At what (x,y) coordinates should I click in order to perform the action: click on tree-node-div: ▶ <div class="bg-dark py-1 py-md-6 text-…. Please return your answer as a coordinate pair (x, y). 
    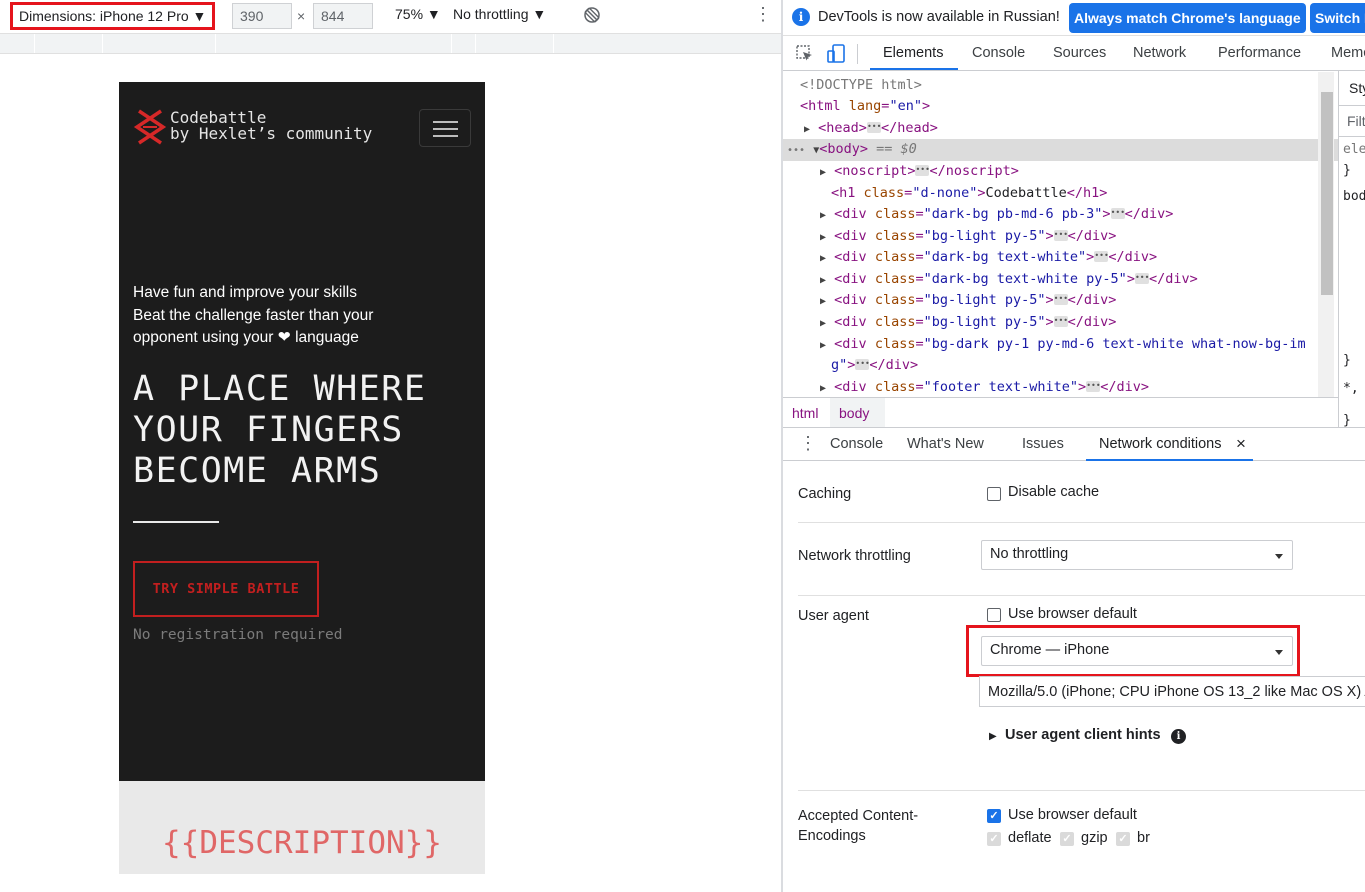
    Looking at the image, I should click on (1060, 345).